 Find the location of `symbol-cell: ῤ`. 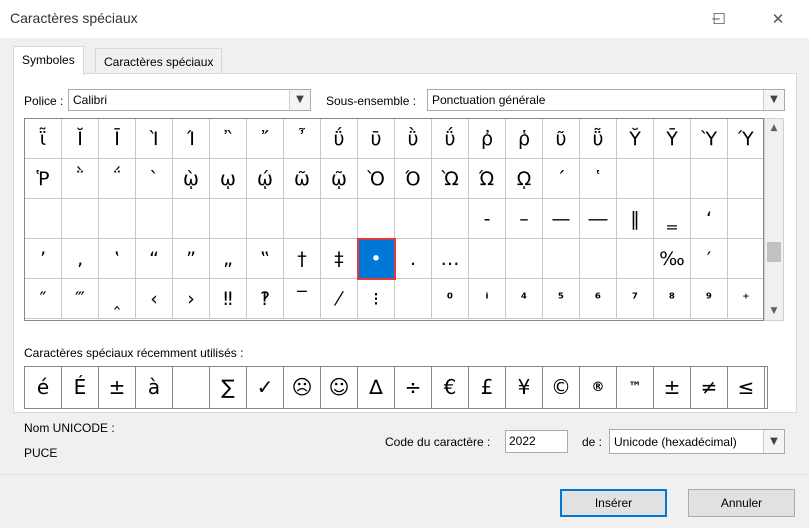

symbol-cell: ῤ is located at coordinates (487, 139).